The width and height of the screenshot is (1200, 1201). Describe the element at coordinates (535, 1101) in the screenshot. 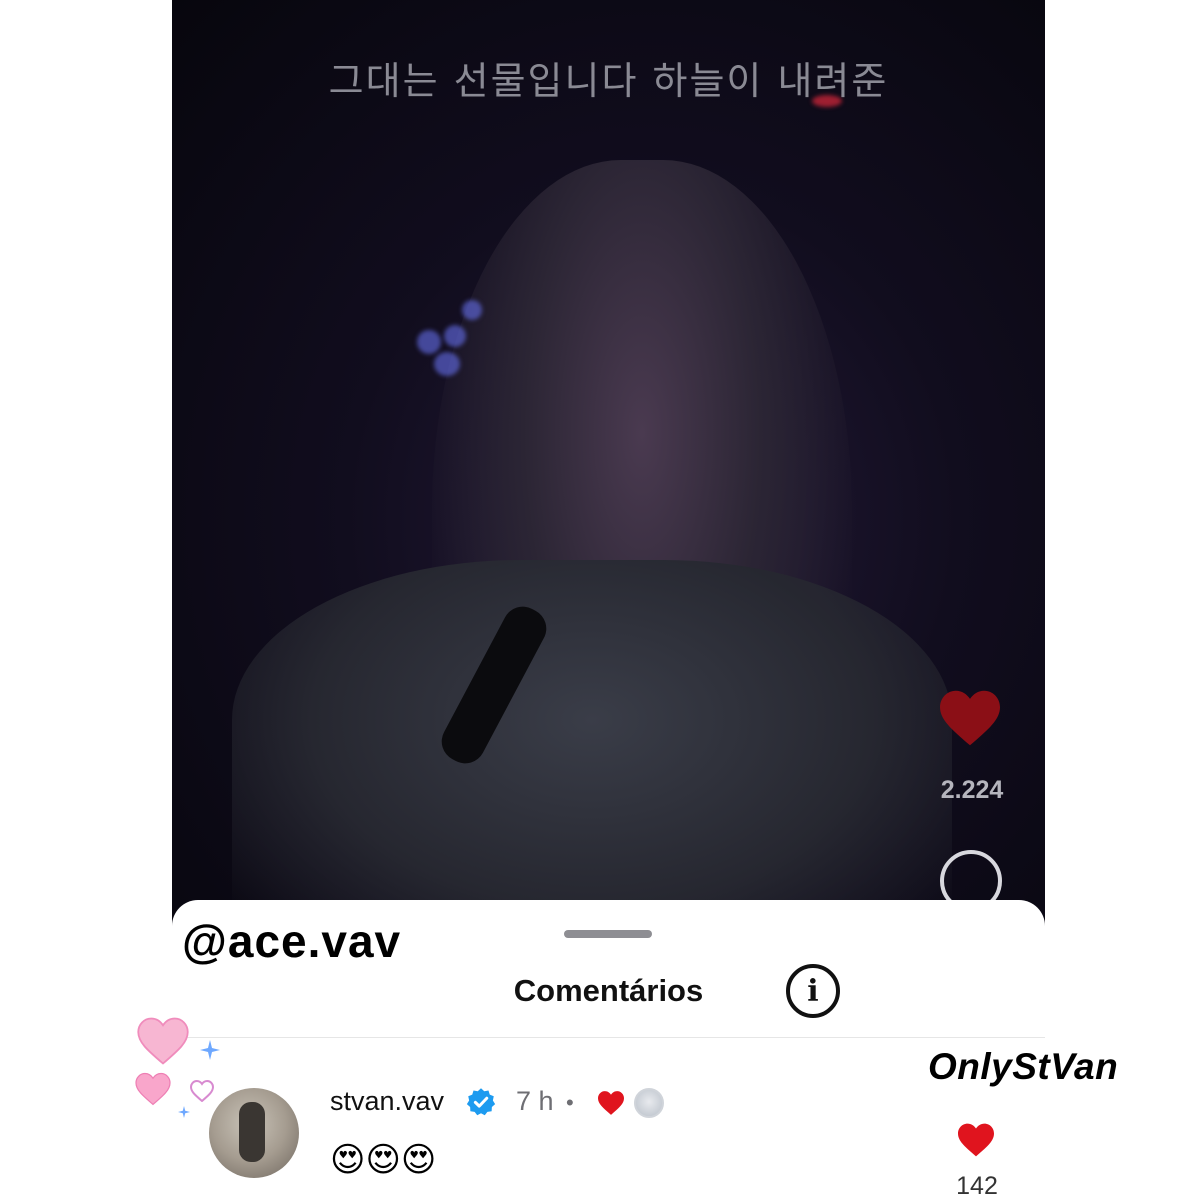

I see `comment-time: 7 h` at that location.